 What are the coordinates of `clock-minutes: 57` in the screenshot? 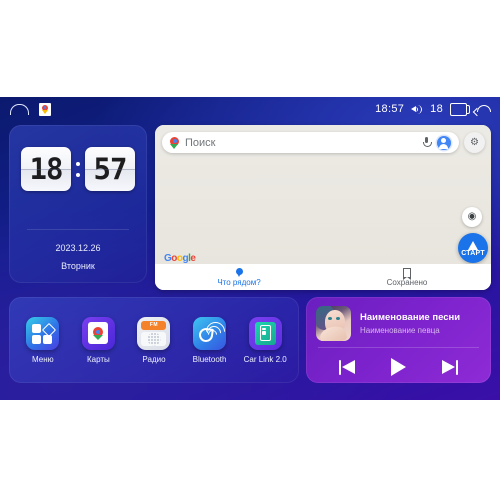 It's located at (110, 169).